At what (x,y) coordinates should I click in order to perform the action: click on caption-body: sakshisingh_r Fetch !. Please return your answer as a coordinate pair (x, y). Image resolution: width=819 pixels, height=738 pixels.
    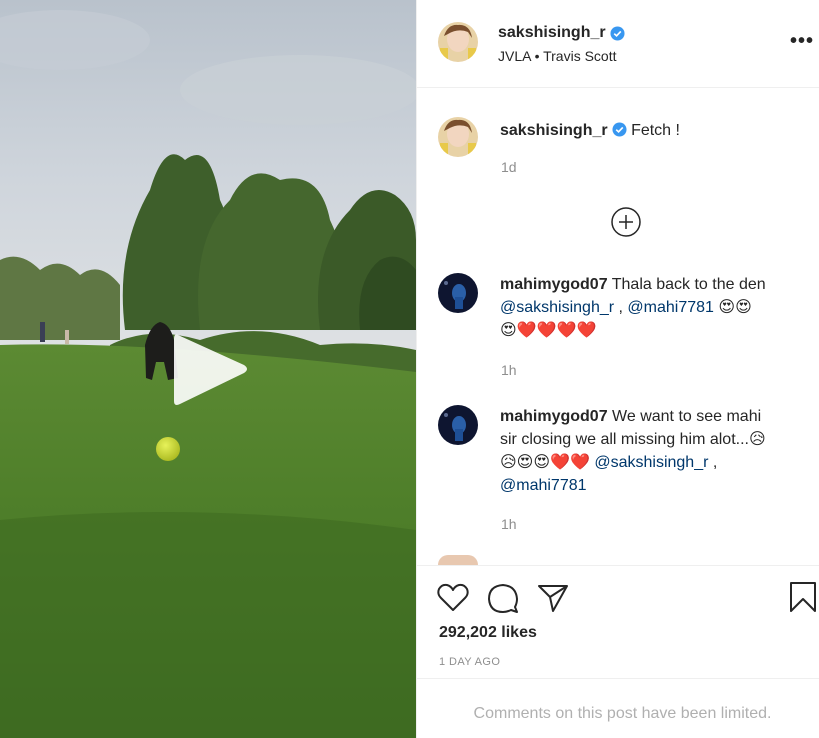
    Looking at the image, I should click on (650, 130).